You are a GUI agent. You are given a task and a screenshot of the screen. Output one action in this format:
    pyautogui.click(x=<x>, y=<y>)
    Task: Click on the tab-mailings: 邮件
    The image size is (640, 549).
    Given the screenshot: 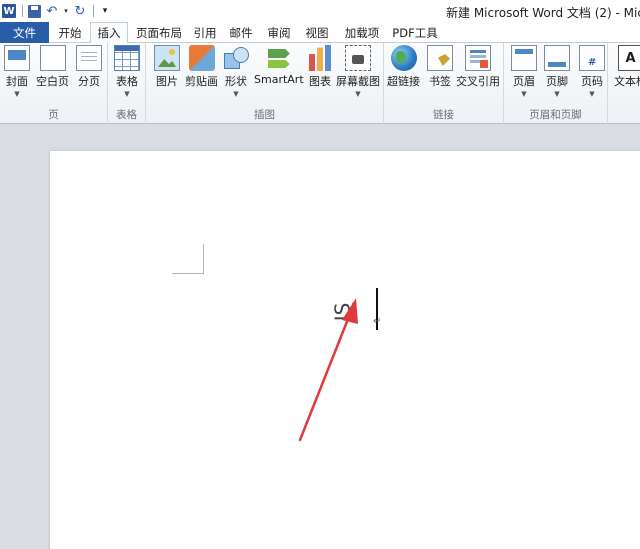 What is the action you would take?
    pyautogui.click(x=241, y=32)
    